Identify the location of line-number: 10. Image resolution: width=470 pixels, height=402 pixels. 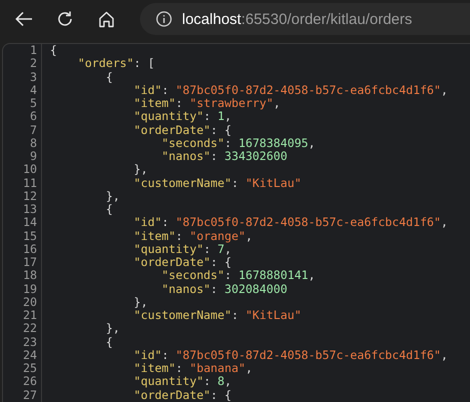
(22, 169).